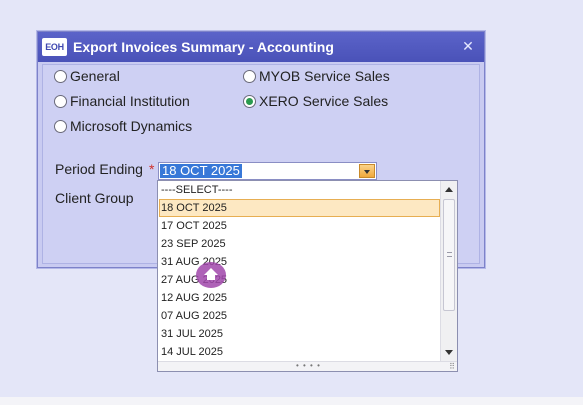  Describe the element at coordinates (95, 76) in the screenshot. I see `radio-label-general: General` at that location.